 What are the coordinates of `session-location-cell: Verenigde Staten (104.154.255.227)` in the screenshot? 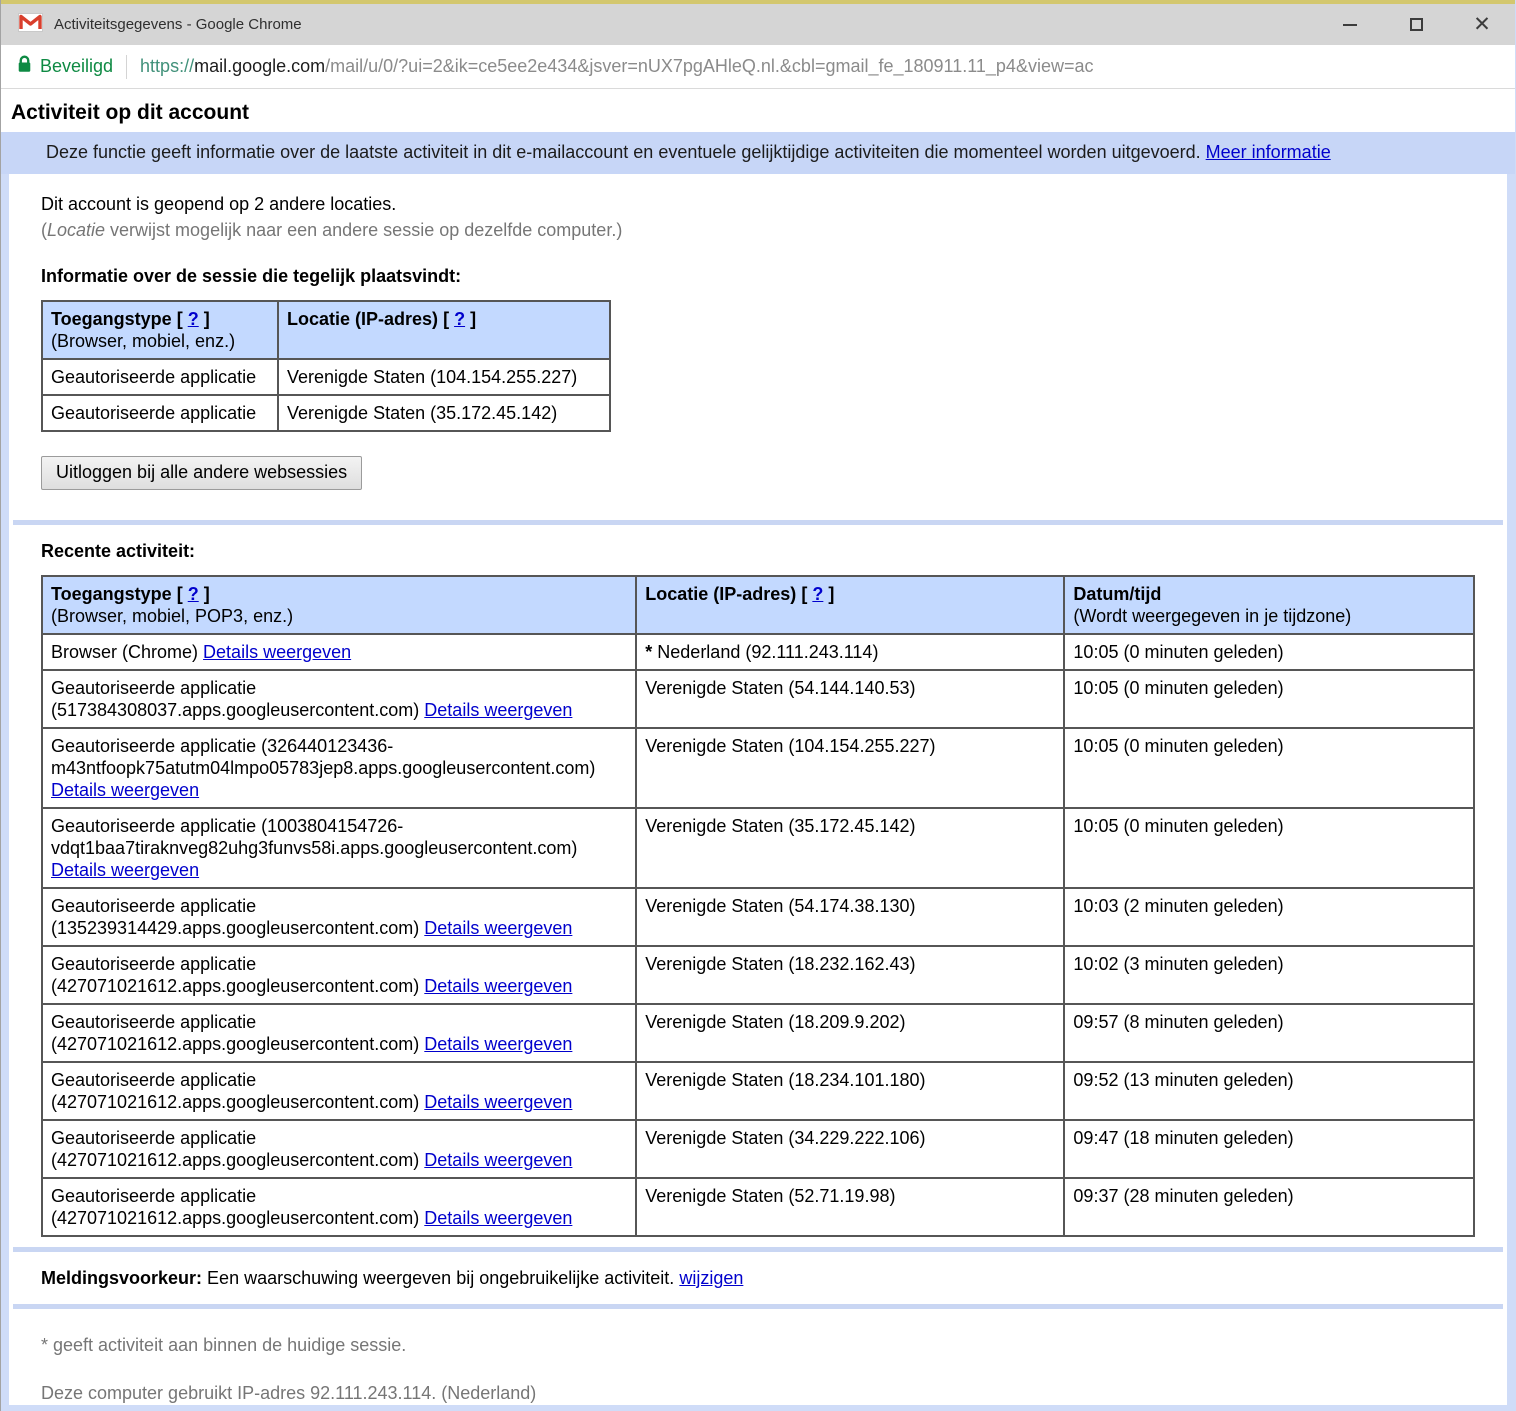 It's located at (444, 377).